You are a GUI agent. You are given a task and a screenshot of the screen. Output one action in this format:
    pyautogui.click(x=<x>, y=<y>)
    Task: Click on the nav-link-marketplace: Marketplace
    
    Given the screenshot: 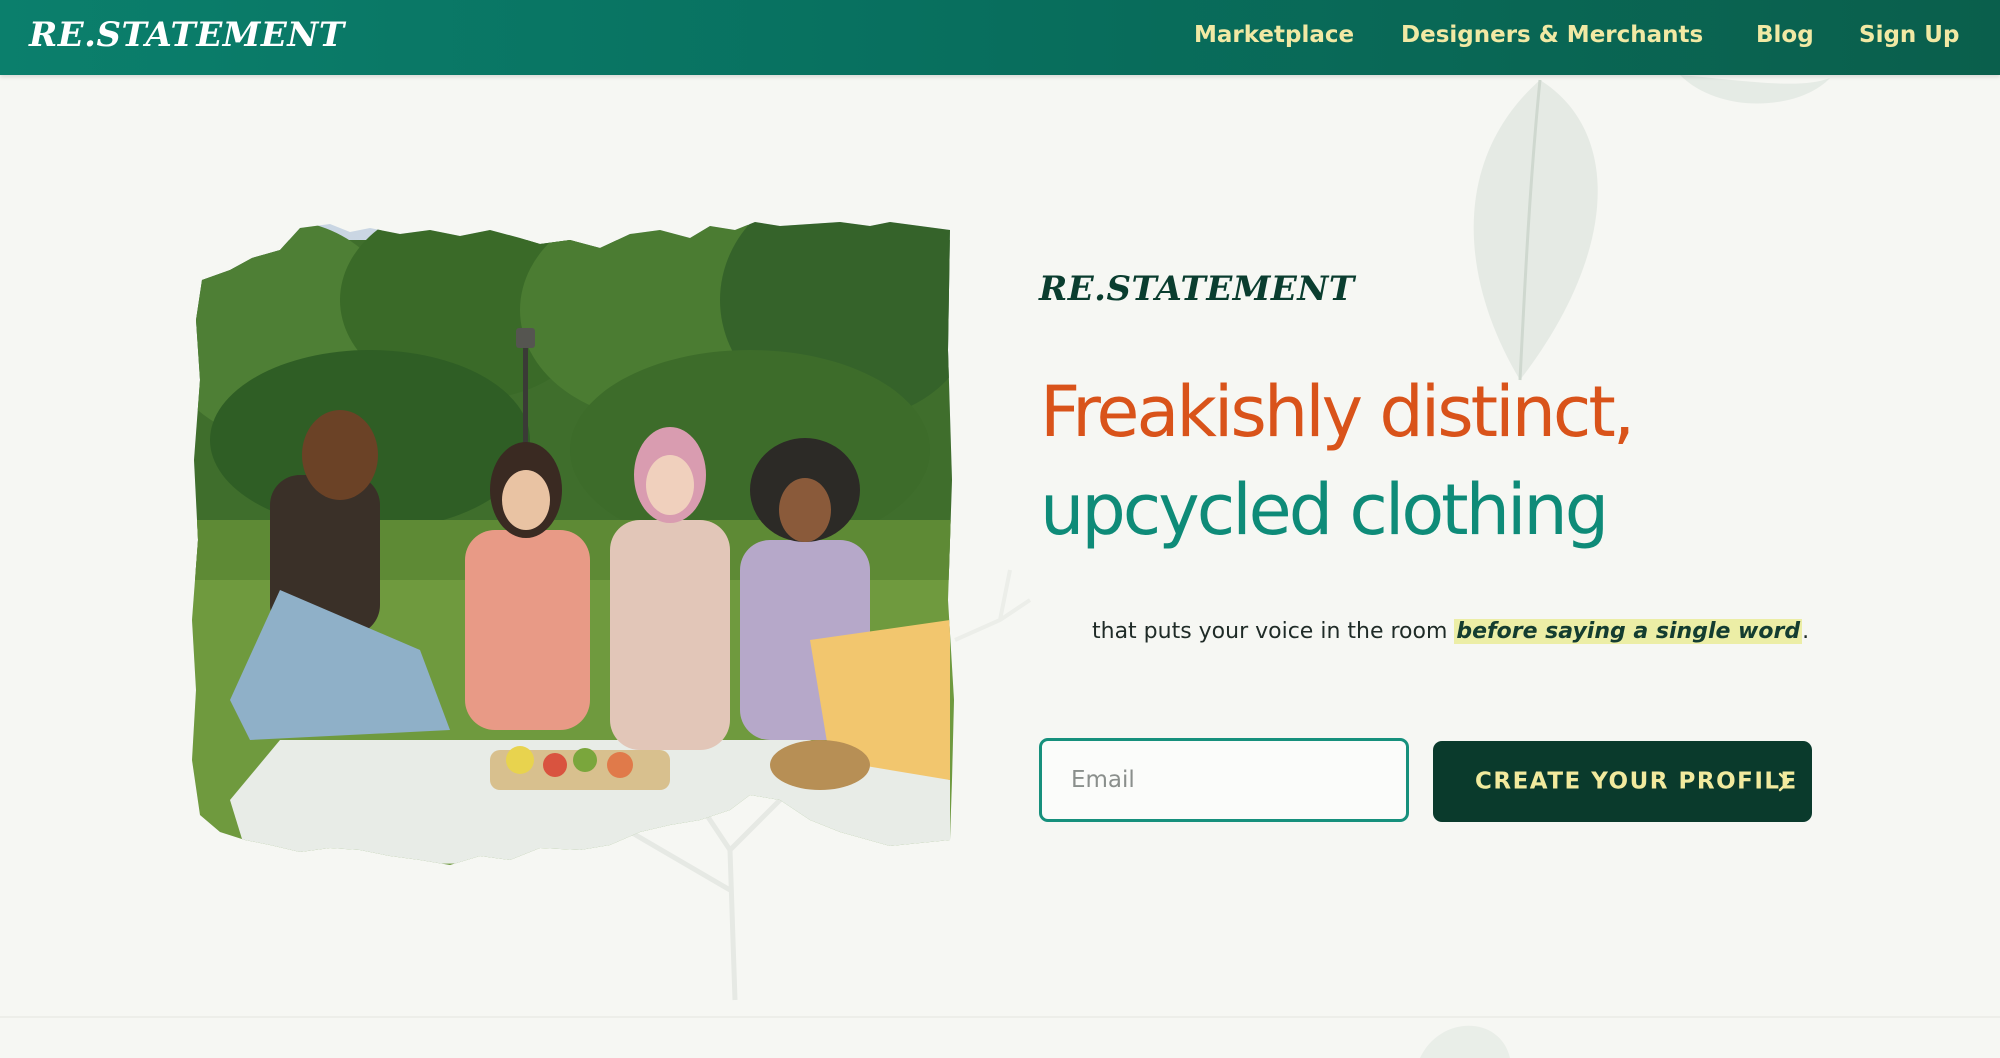 What is the action you would take?
    pyautogui.click(x=1274, y=35)
    